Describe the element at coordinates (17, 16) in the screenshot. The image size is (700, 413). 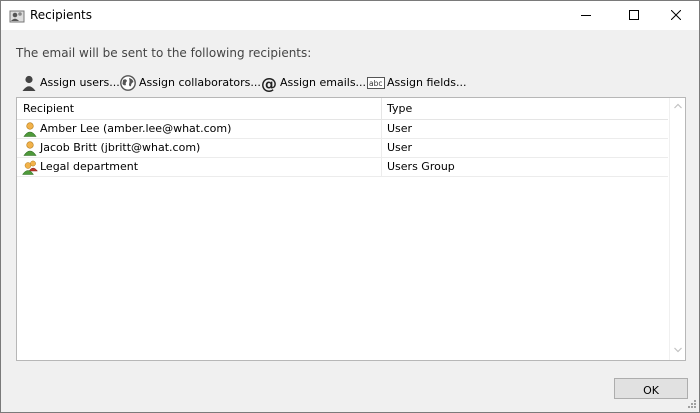
I see `recipients-icon` at that location.